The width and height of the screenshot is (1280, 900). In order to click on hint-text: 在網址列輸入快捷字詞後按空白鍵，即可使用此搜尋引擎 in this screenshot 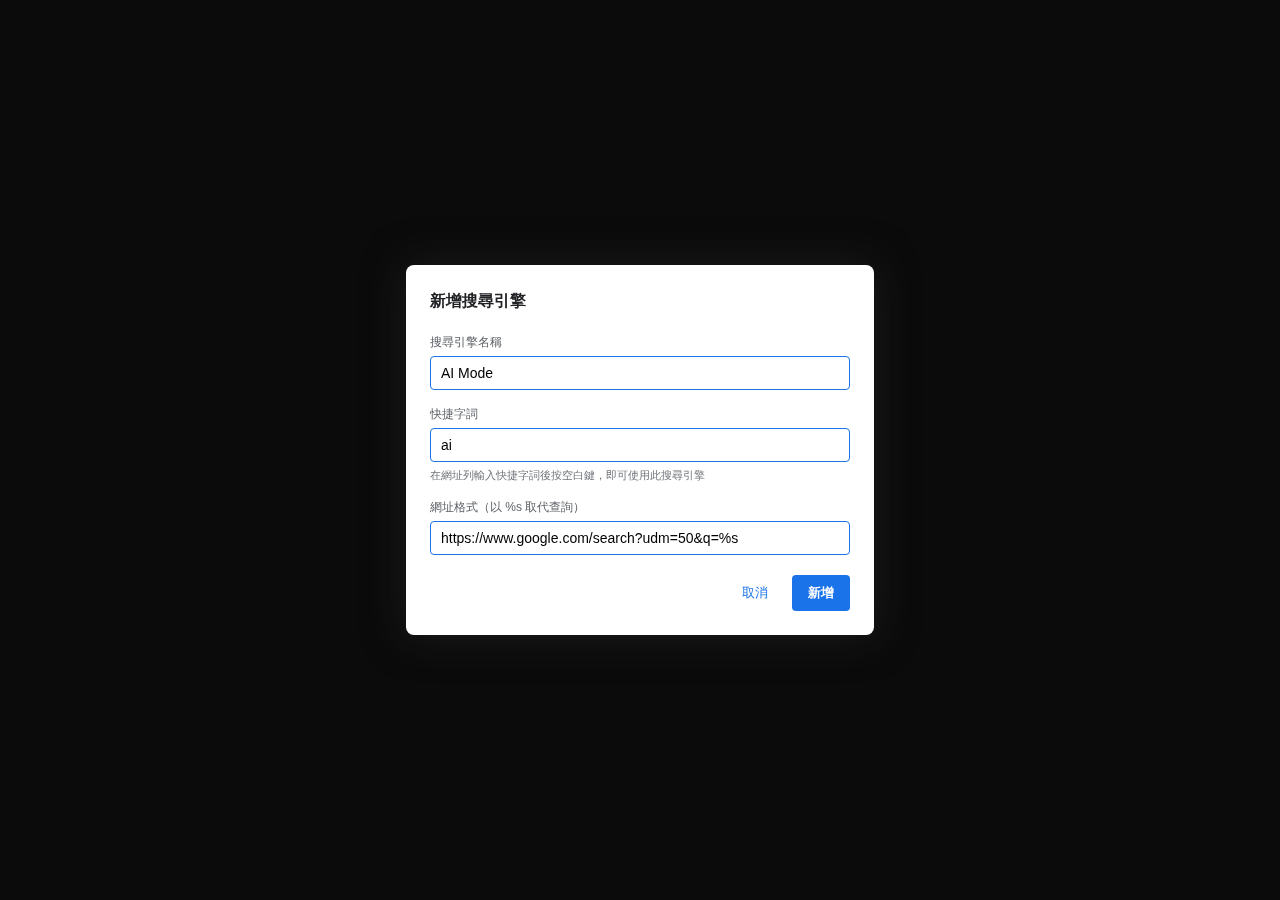, I will do `click(568, 475)`.